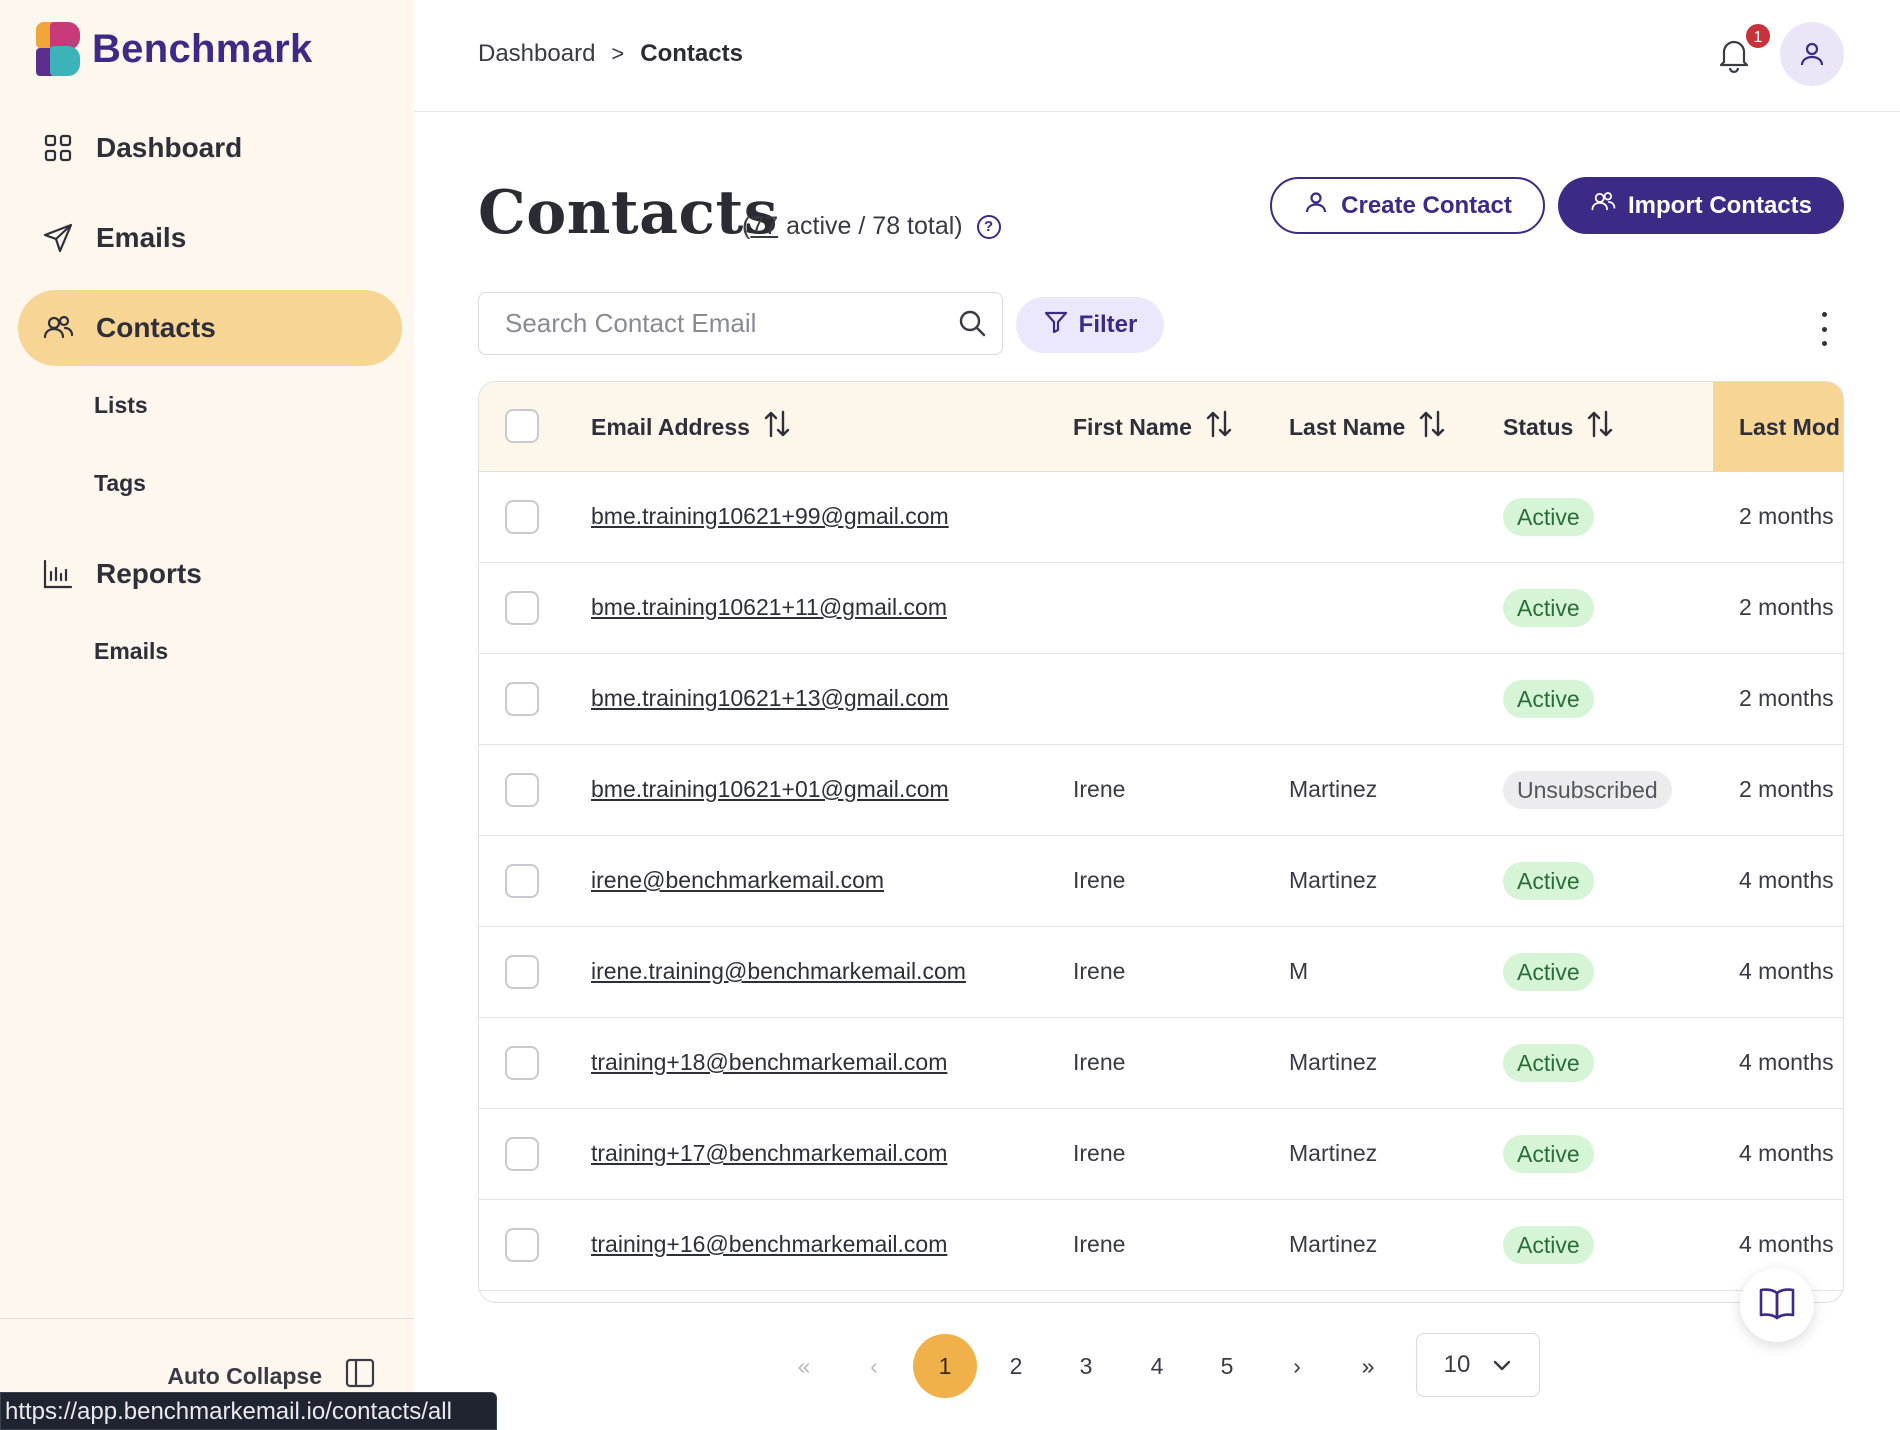 Image resolution: width=1900 pixels, height=1430 pixels. Describe the element at coordinates (1368, 1366) in the screenshot. I see `pagination-last: »` at that location.